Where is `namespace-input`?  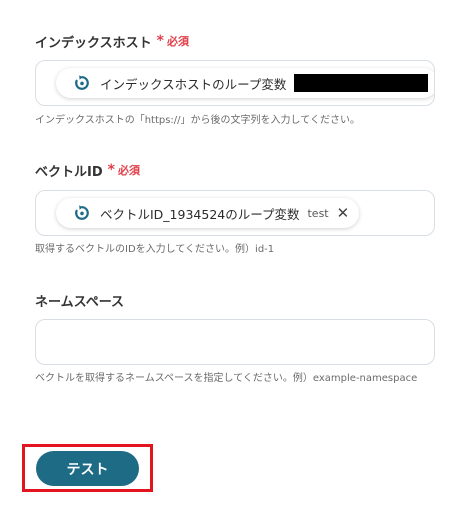
namespace-input is located at coordinates (235, 342).